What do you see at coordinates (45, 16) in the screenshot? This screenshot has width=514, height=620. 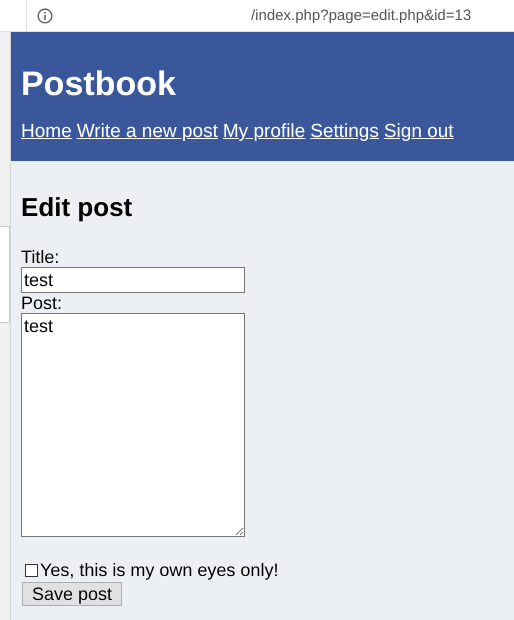 I see `info-icon` at bounding box center [45, 16].